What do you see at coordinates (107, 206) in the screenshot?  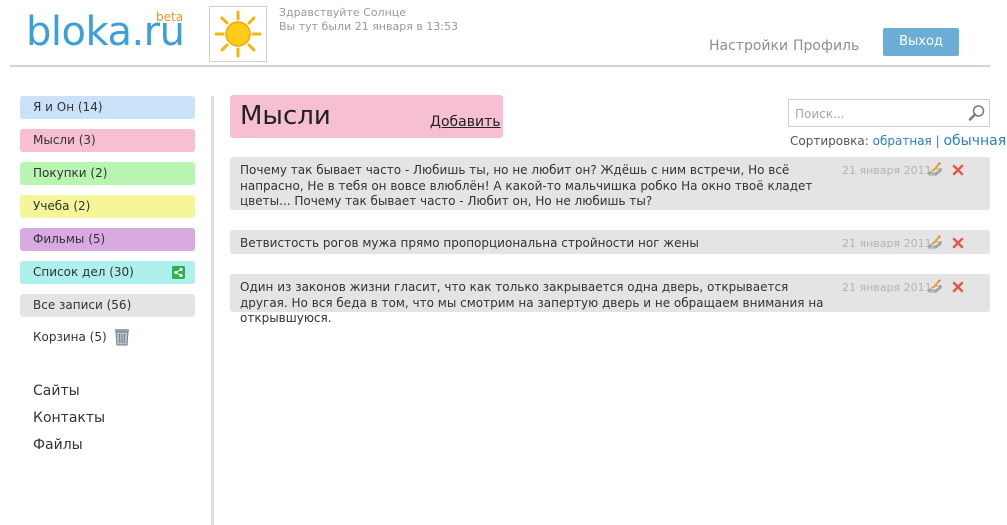 I see `category-ucheba: Учеба (2)` at bounding box center [107, 206].